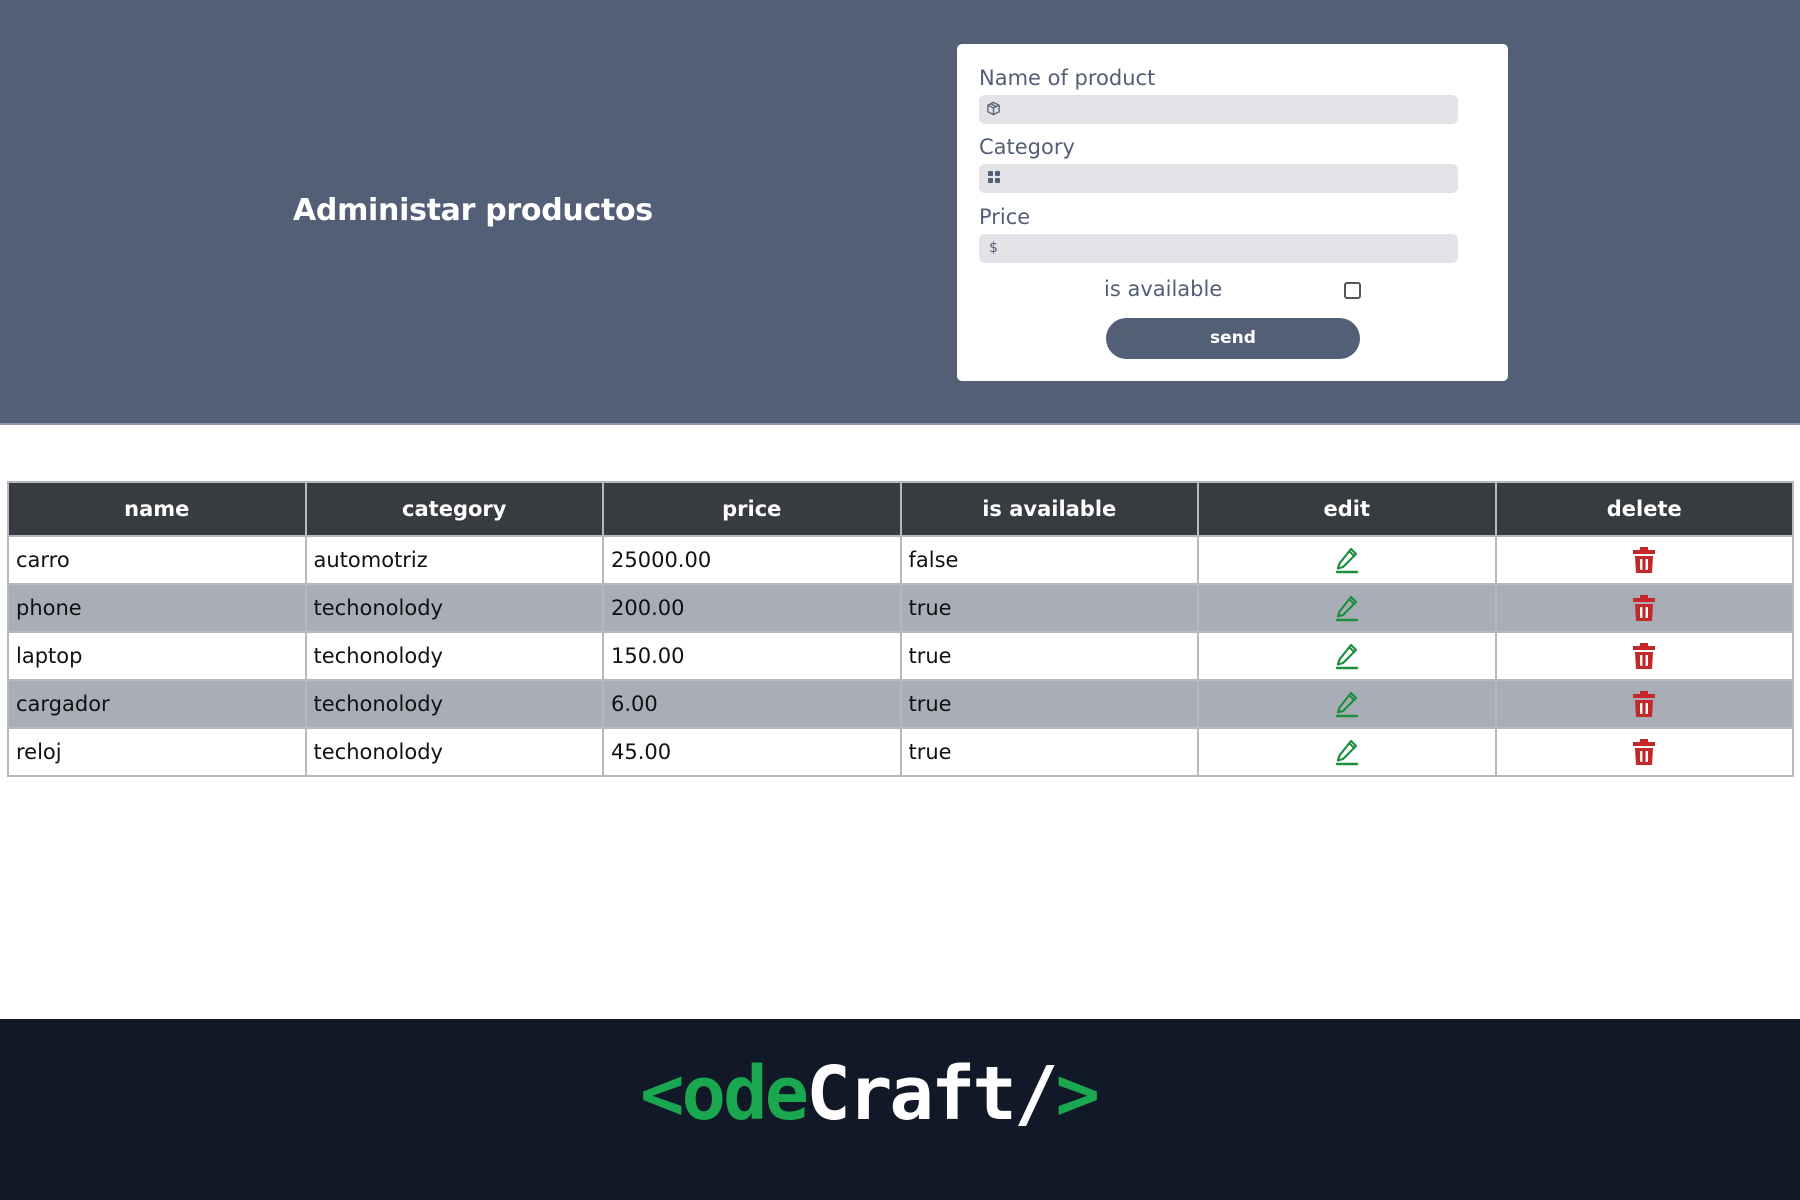 The image size is (1800, 1200). Describe the element at coordinates (157, 656) in the screenshot. I see `cell-name: laptop` at that location.